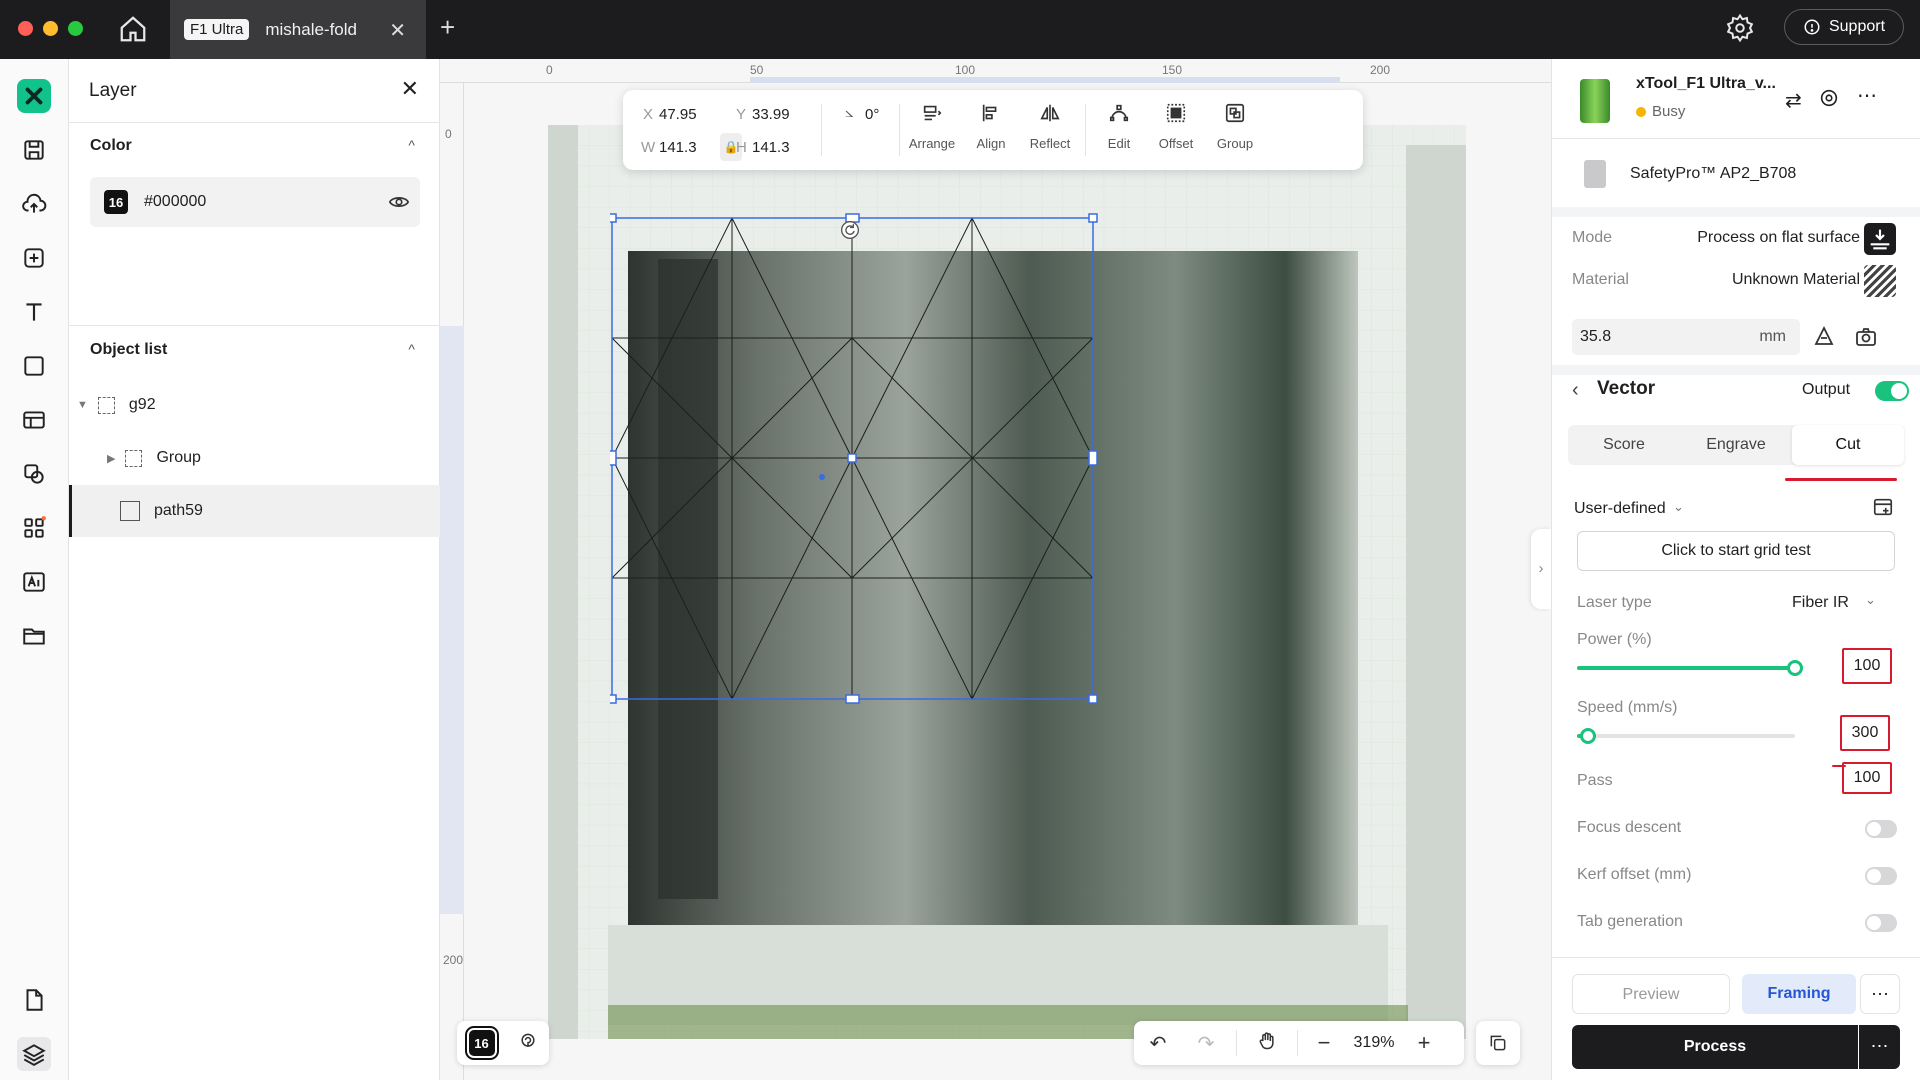  What do you see at coordinates (995, 71) in the screenshot?
I see `horizontal-ruler: 0 50 100 150 200` at bounding box center [995, 71].